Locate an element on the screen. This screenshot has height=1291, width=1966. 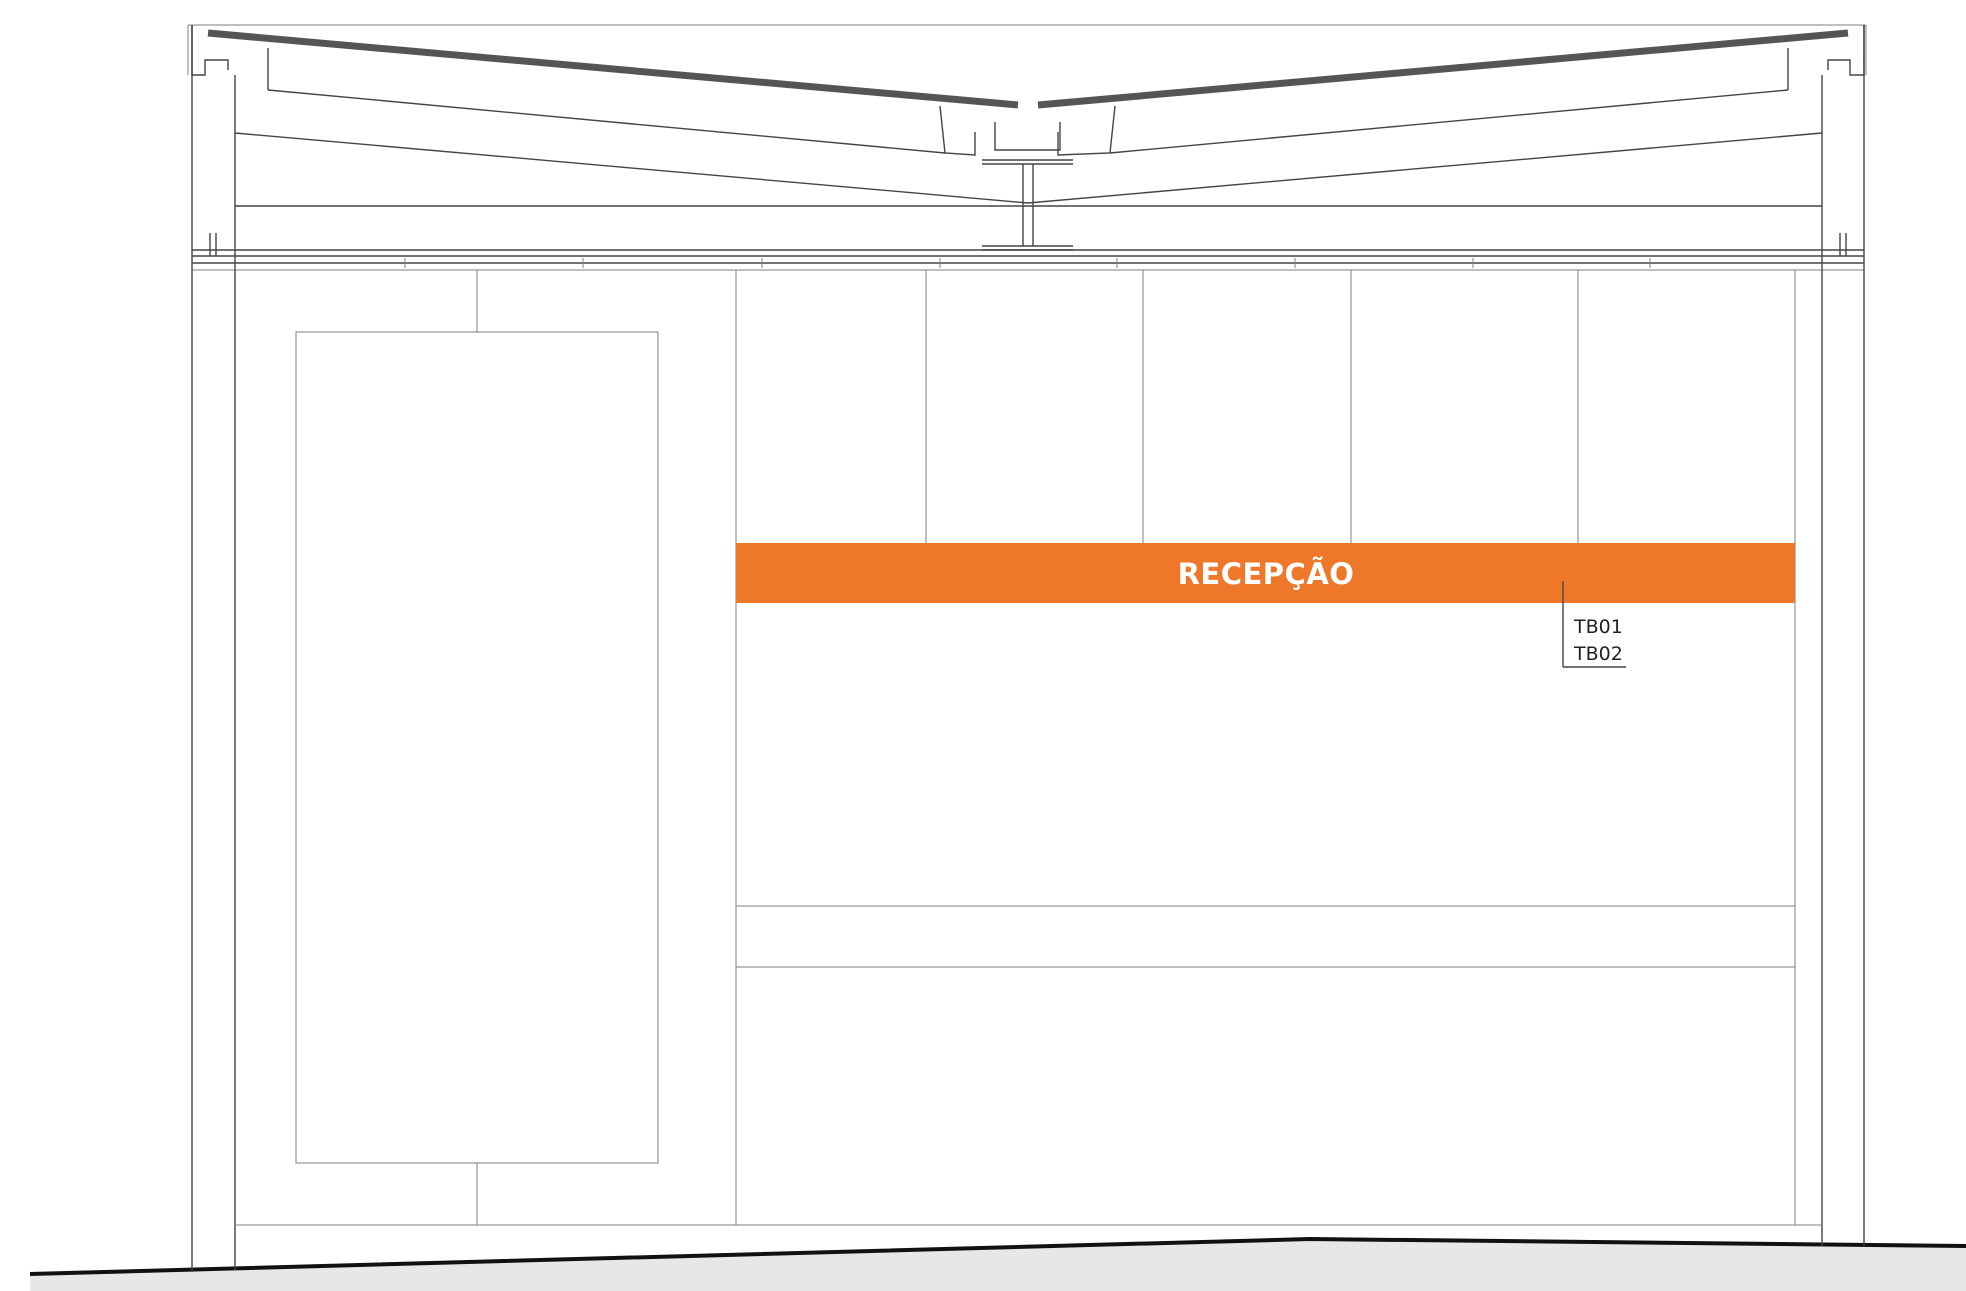
annotation-code-2: TB02 is located at coordinates (1598, 654).